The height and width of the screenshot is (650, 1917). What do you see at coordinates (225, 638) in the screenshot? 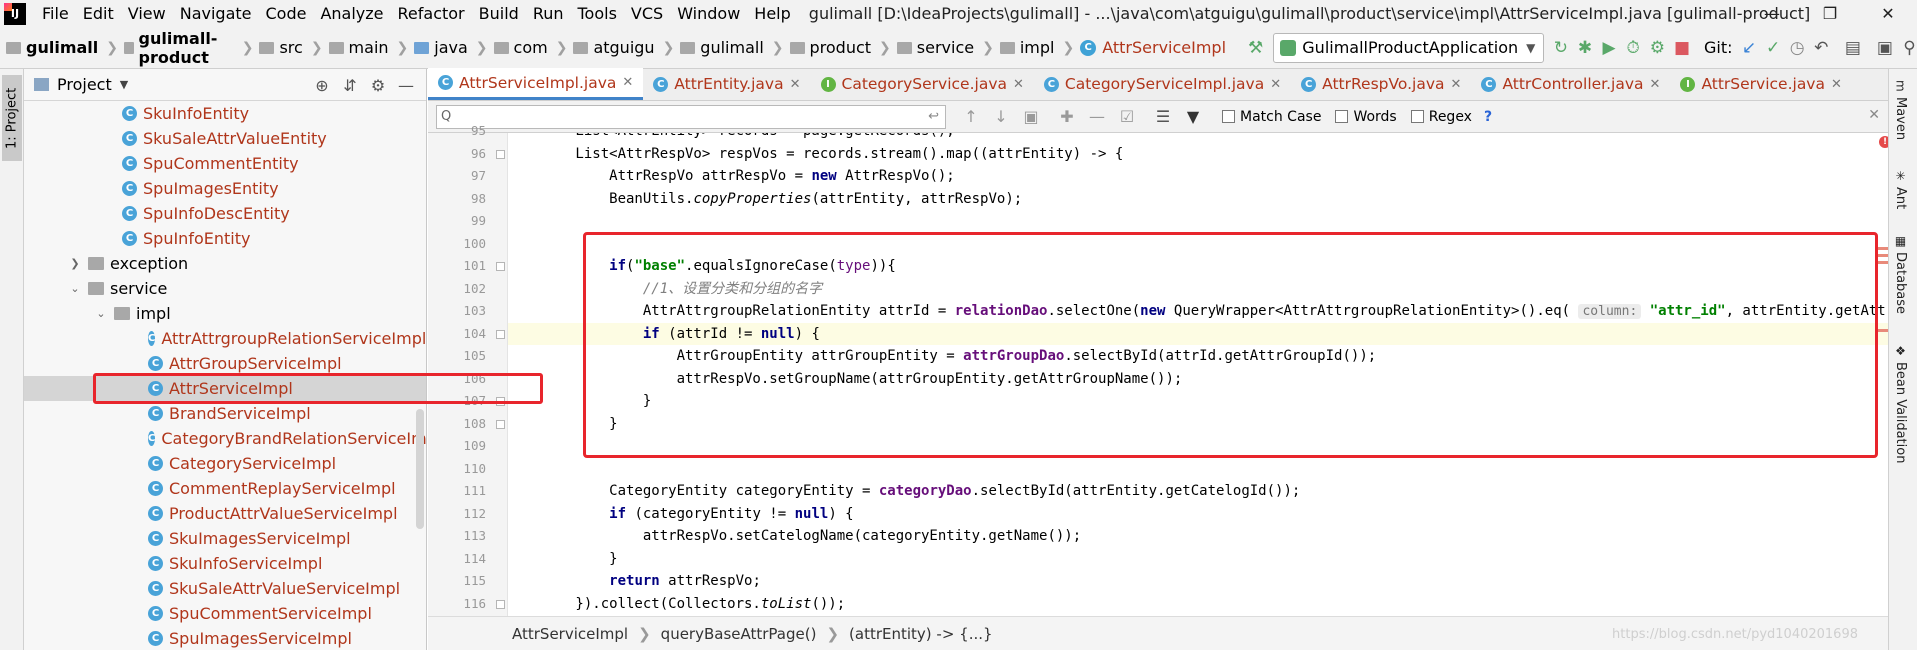
I see `tree-item: C SpuImagesServiceImpl` at bounding box center [225, 638].